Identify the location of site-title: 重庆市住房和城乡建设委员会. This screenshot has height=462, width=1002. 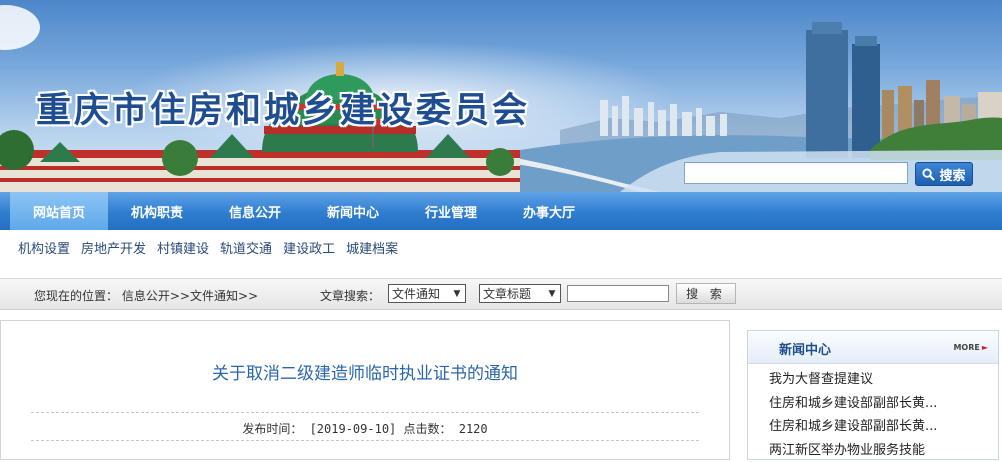
(283, 107).